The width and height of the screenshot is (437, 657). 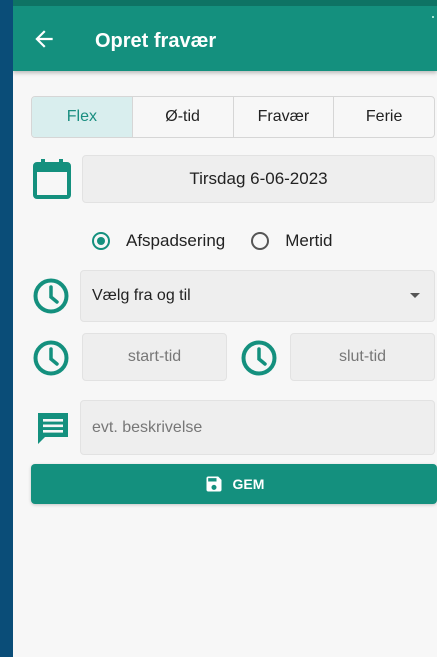 I want to click on floppy-disk-icon, so click(x=214, y=484).